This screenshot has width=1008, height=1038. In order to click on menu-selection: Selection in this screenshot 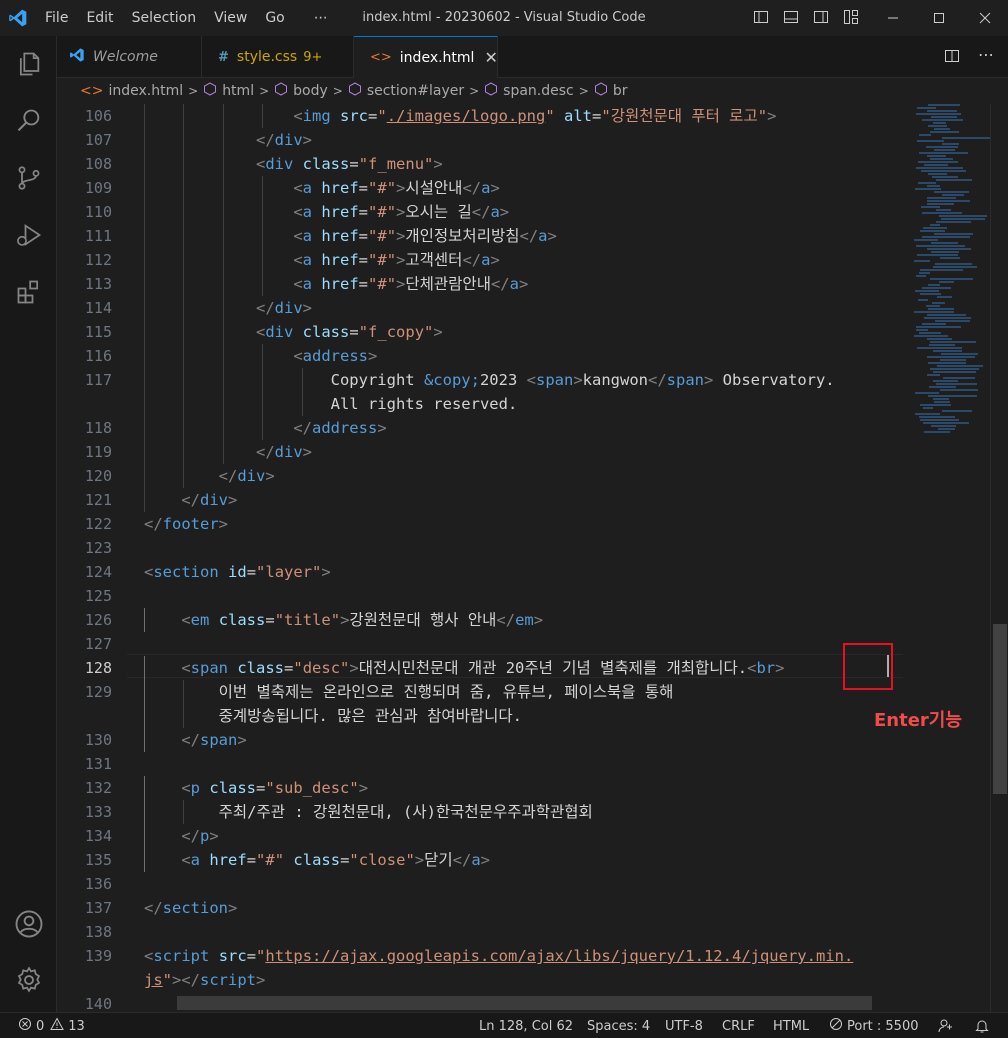, I will do `click(164, 18)`.